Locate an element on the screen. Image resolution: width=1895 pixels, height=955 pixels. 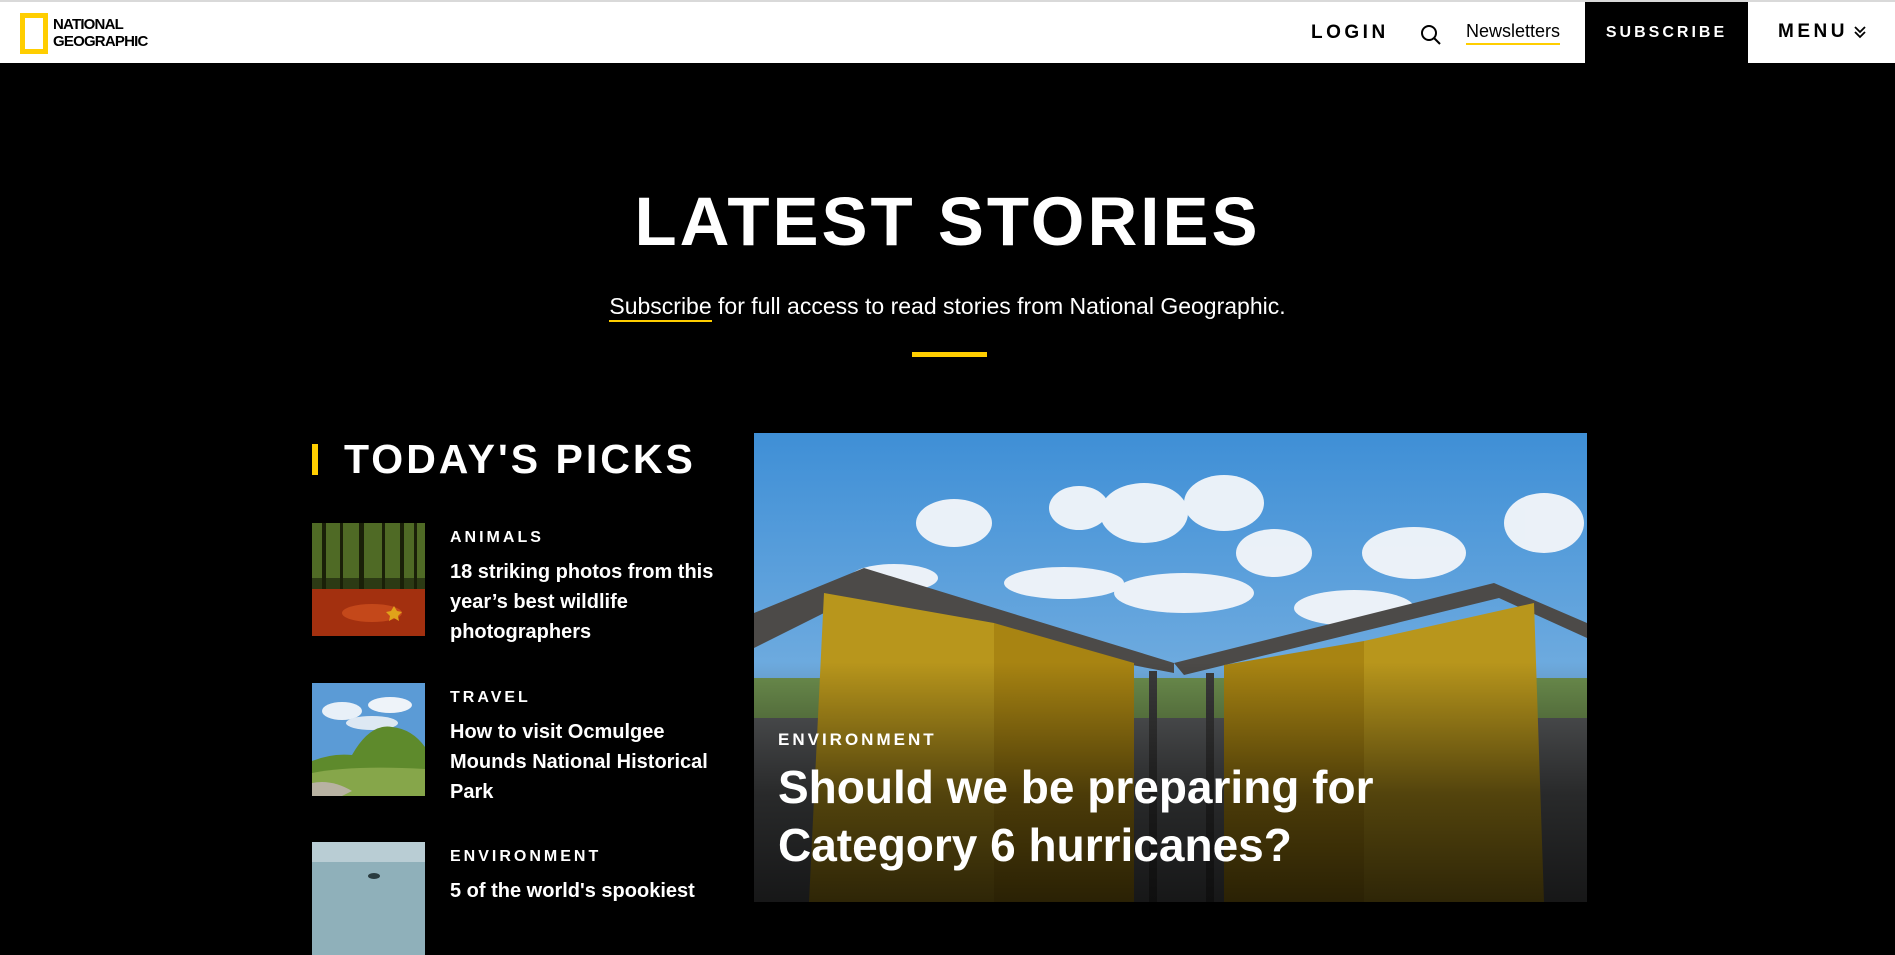
natgeo-logo: NATIONAL GEOGRAPHIC is located at coordinates (84, 33).